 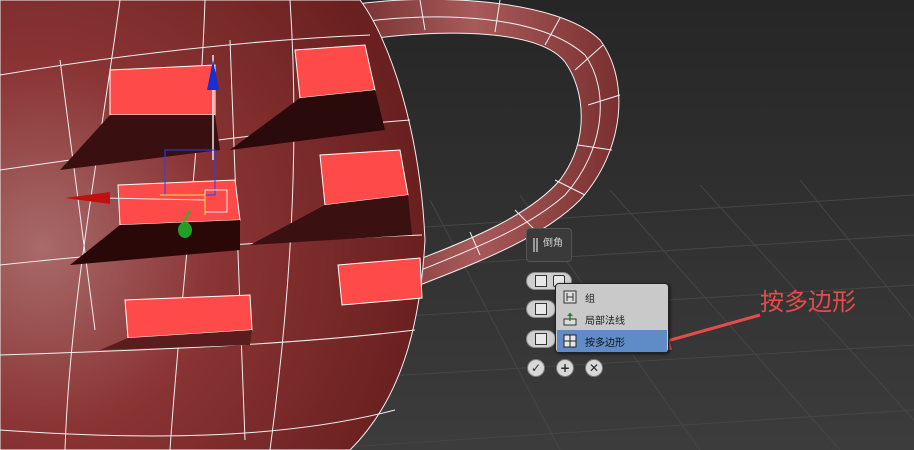 I want to click on option-local-normal: 局部法线, so click(x=612, y=319).